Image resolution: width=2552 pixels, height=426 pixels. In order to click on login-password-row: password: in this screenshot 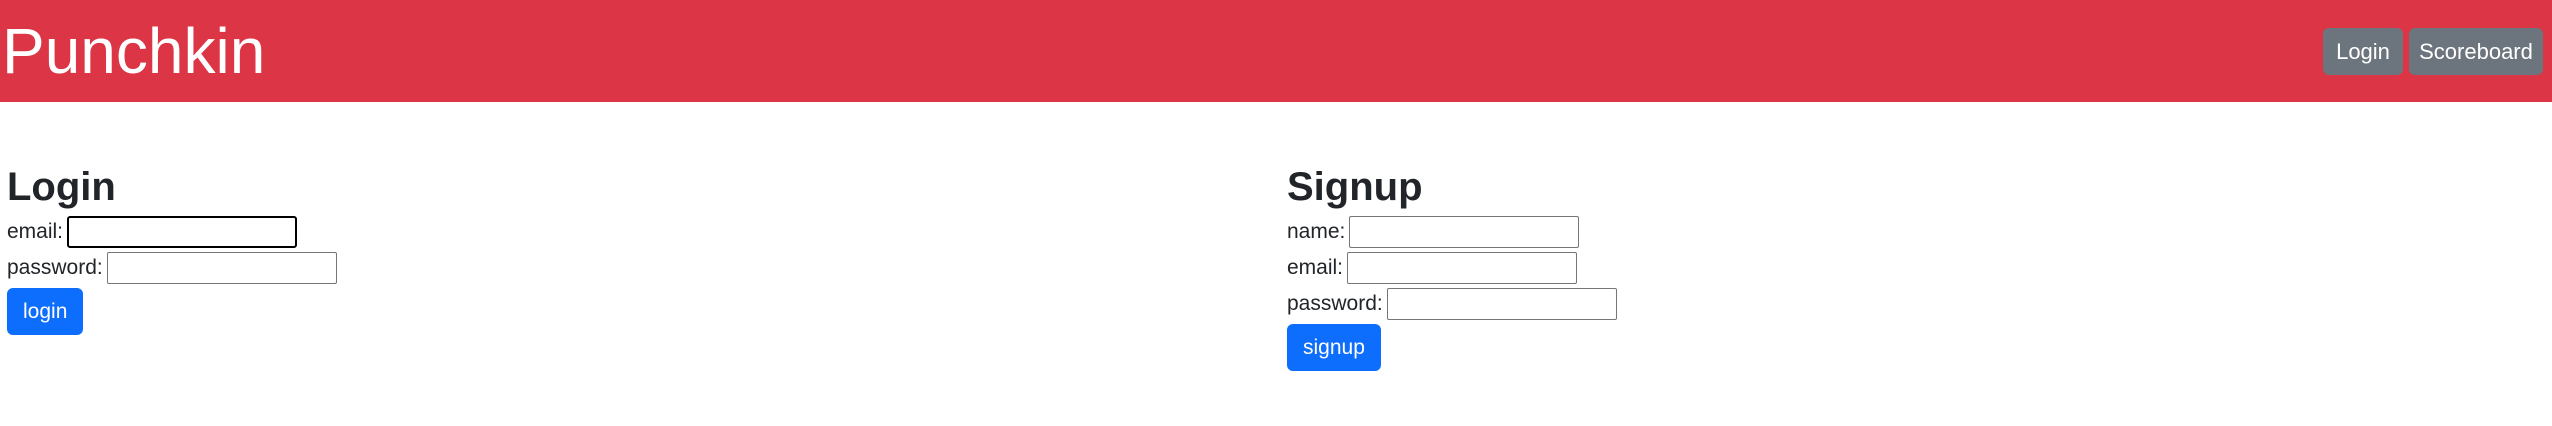, I will do `click(172, 268)`.